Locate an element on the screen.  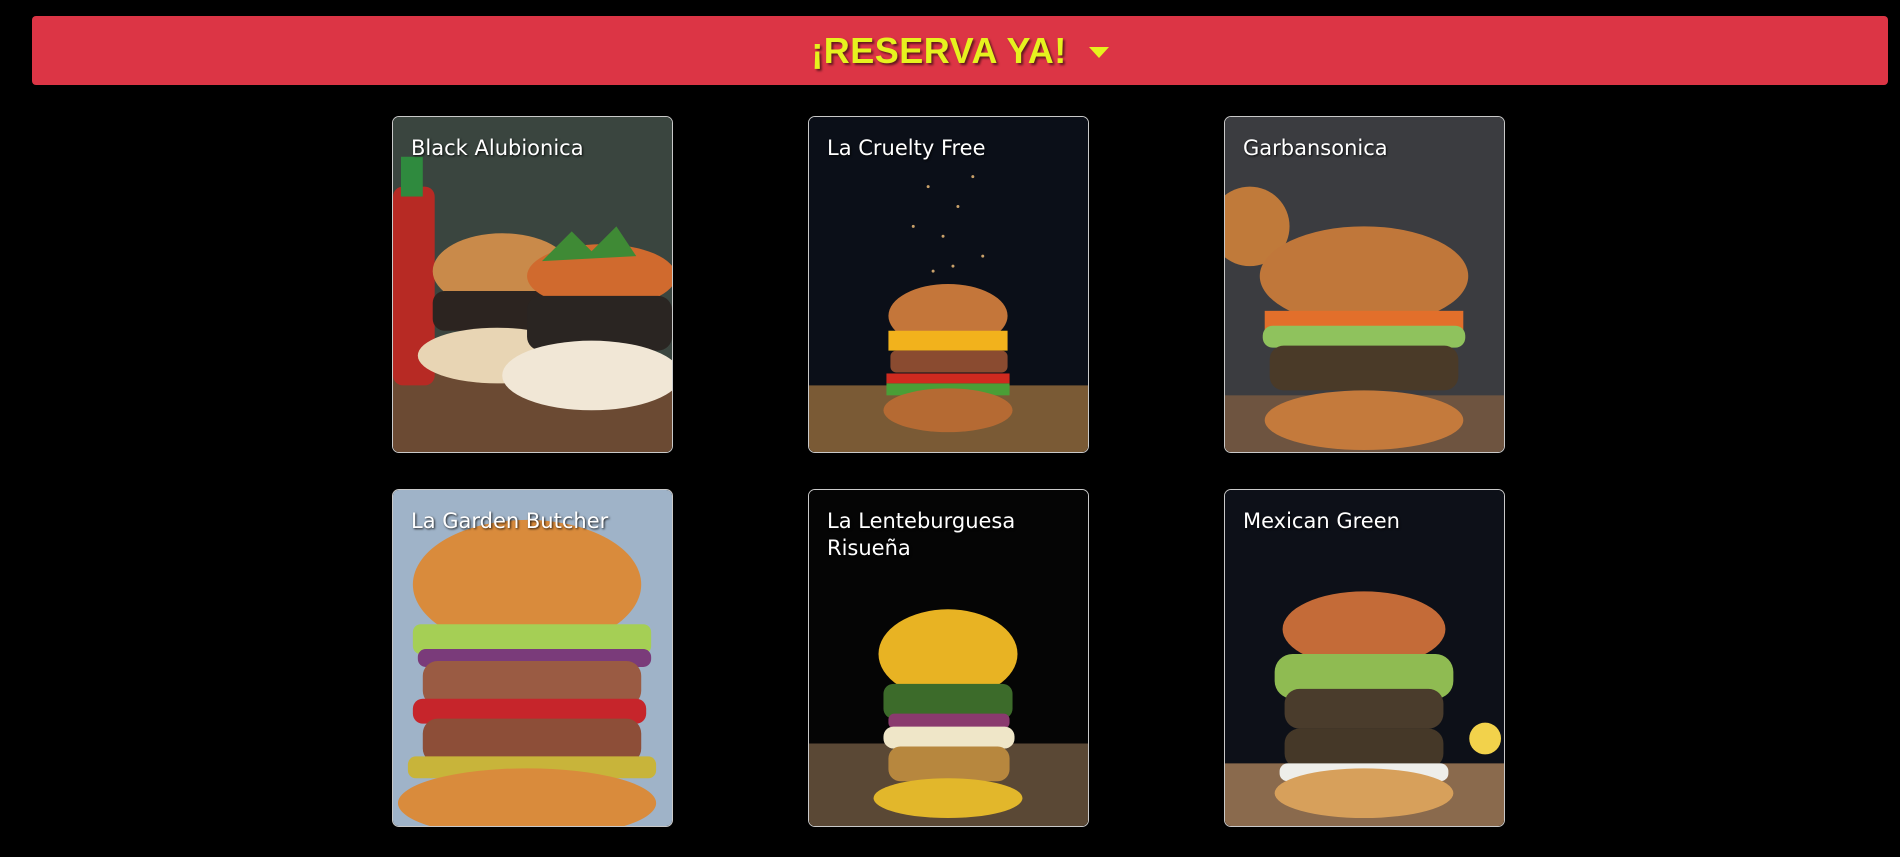
burger-title: Mexican Green is located at coordinates (1321, 521).